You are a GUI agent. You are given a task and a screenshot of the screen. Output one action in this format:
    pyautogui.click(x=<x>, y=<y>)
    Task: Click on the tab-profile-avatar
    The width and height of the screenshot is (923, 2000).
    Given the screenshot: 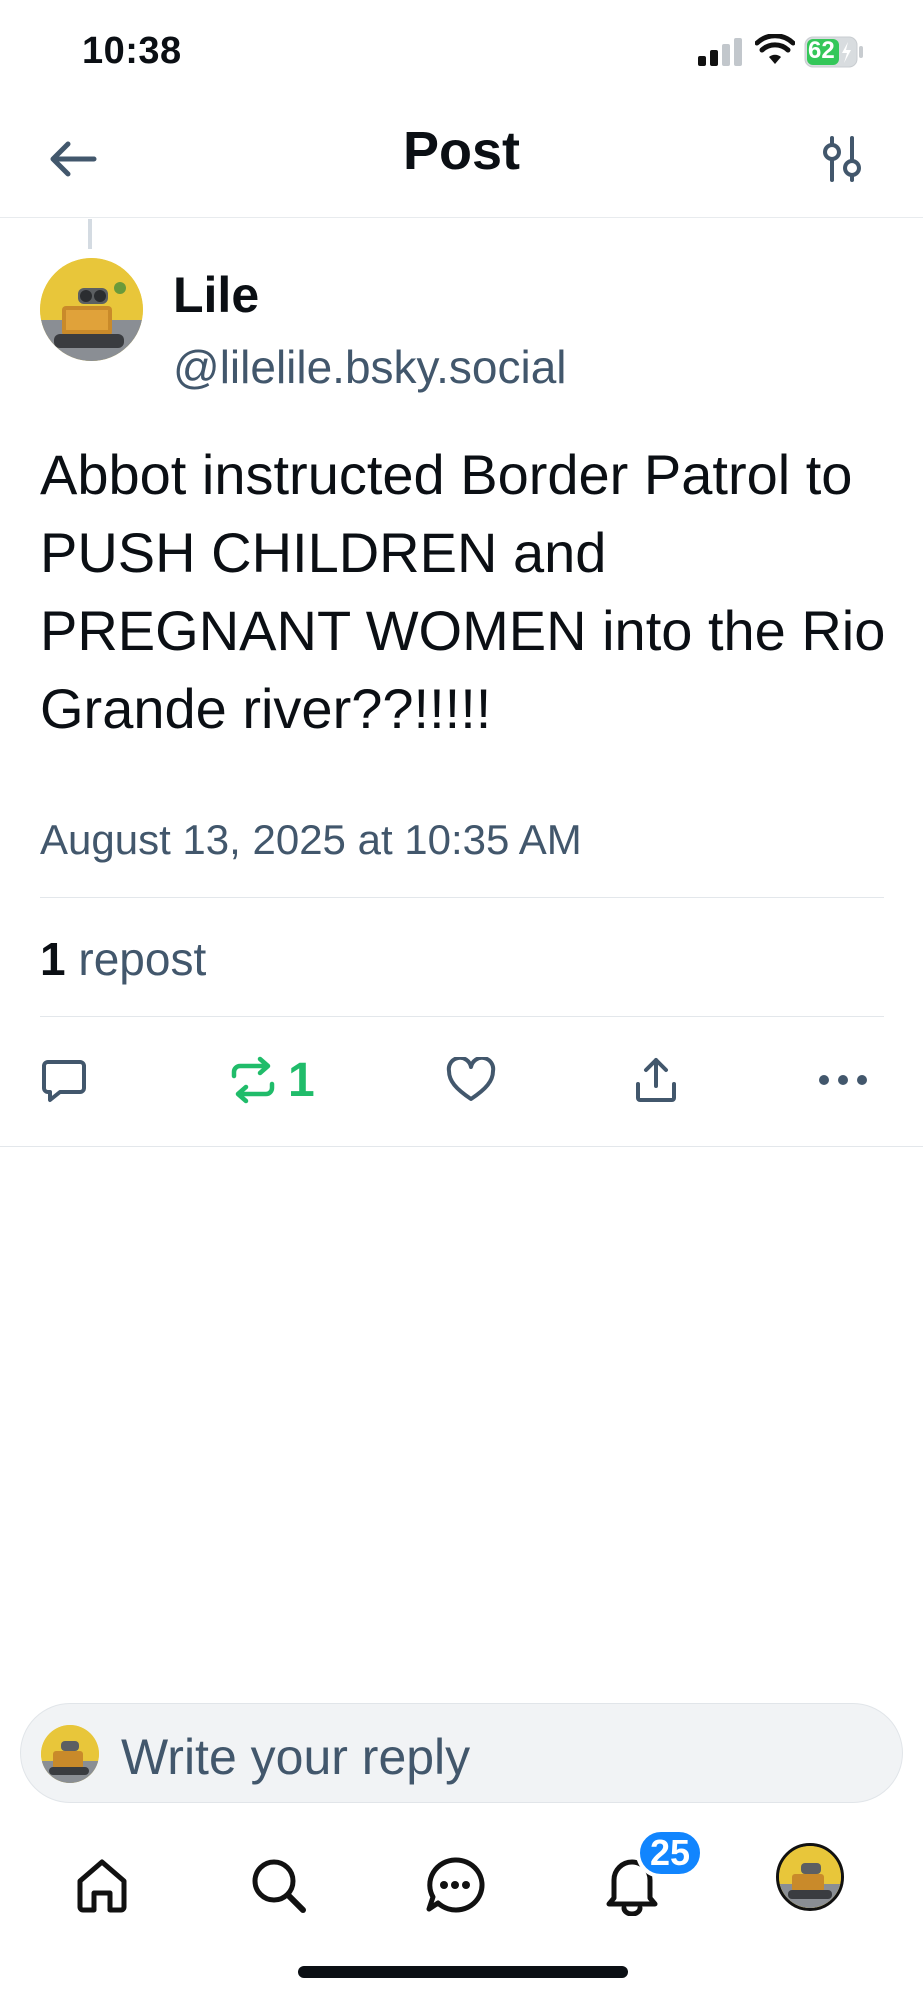 What is the action you would take?
    pyautogui.click(x=810, y=1877)
    